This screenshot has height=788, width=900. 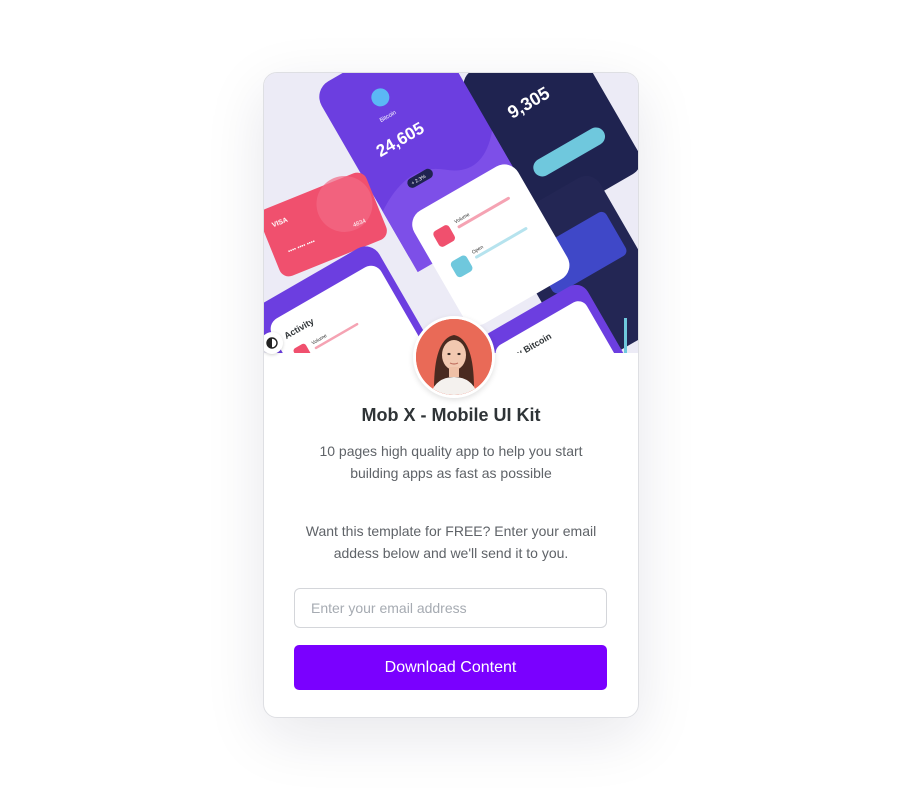 I want to click on email-input, so click(x=450, y=608).